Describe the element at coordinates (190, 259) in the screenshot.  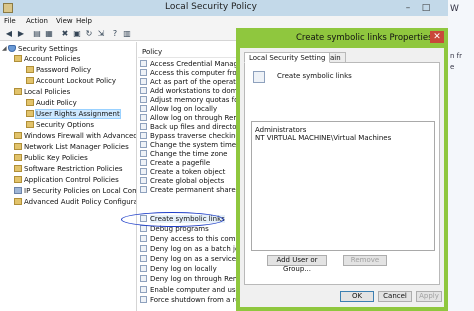
I see `policy-row: Deny log on as a service` at that location.